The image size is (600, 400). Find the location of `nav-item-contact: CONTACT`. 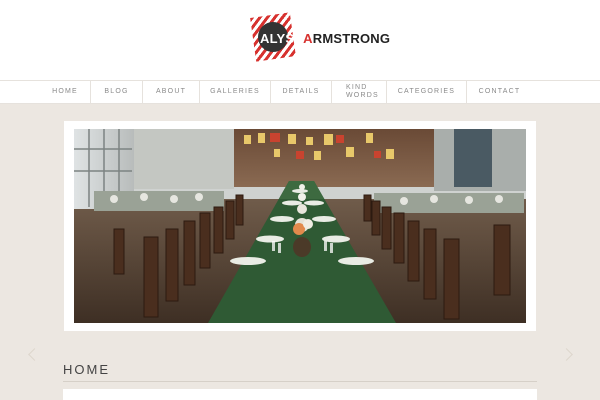

nav-item-contact: CONTACT is located at coordinates (499, 92).